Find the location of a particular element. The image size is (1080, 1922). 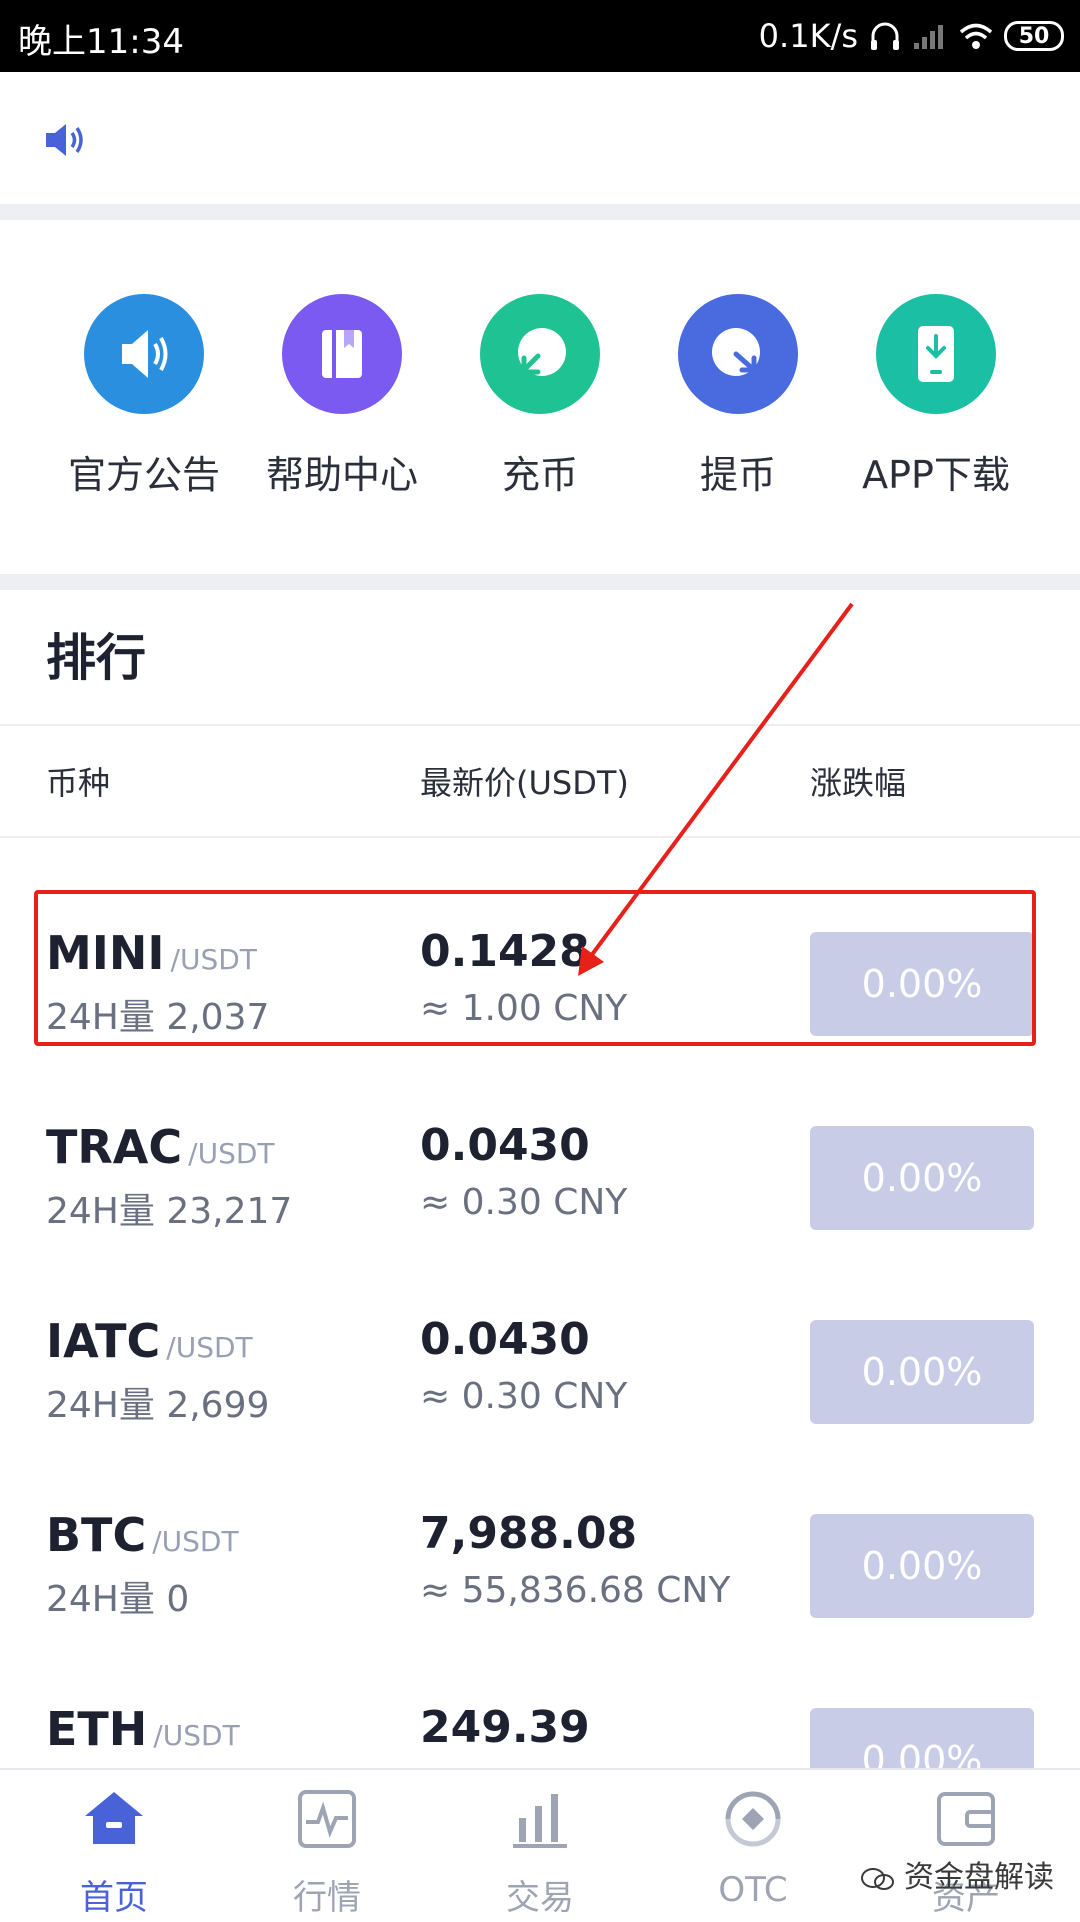

tab-market: 行情 is located at coordinates (327, 1851).